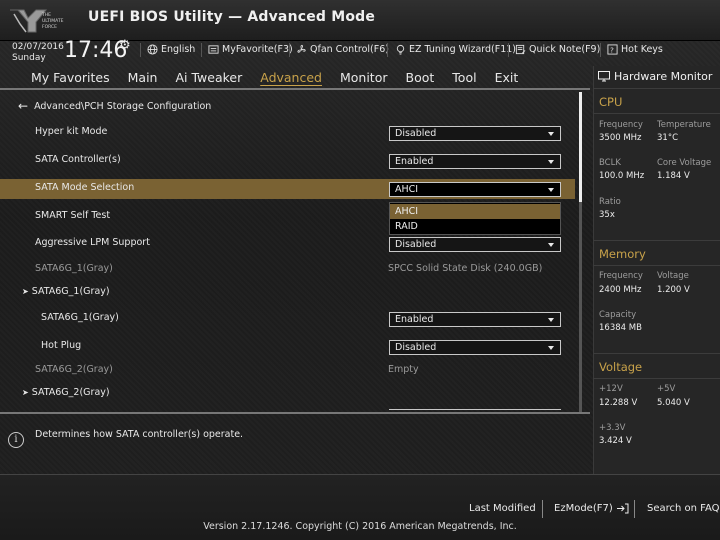 The image size is (720, 540). I want to click on hot-keys-button: ? Hot Keys, so click(635, 49).